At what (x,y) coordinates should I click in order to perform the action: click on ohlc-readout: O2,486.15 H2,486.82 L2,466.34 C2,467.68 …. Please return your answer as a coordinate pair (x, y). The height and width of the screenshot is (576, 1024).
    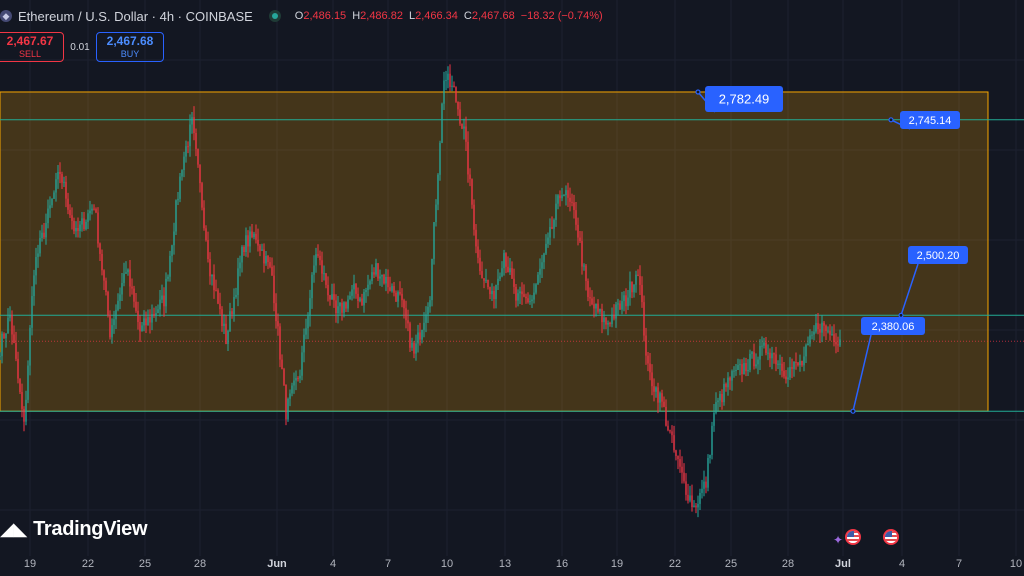
    Looking at the image, I should click on (449, 16).